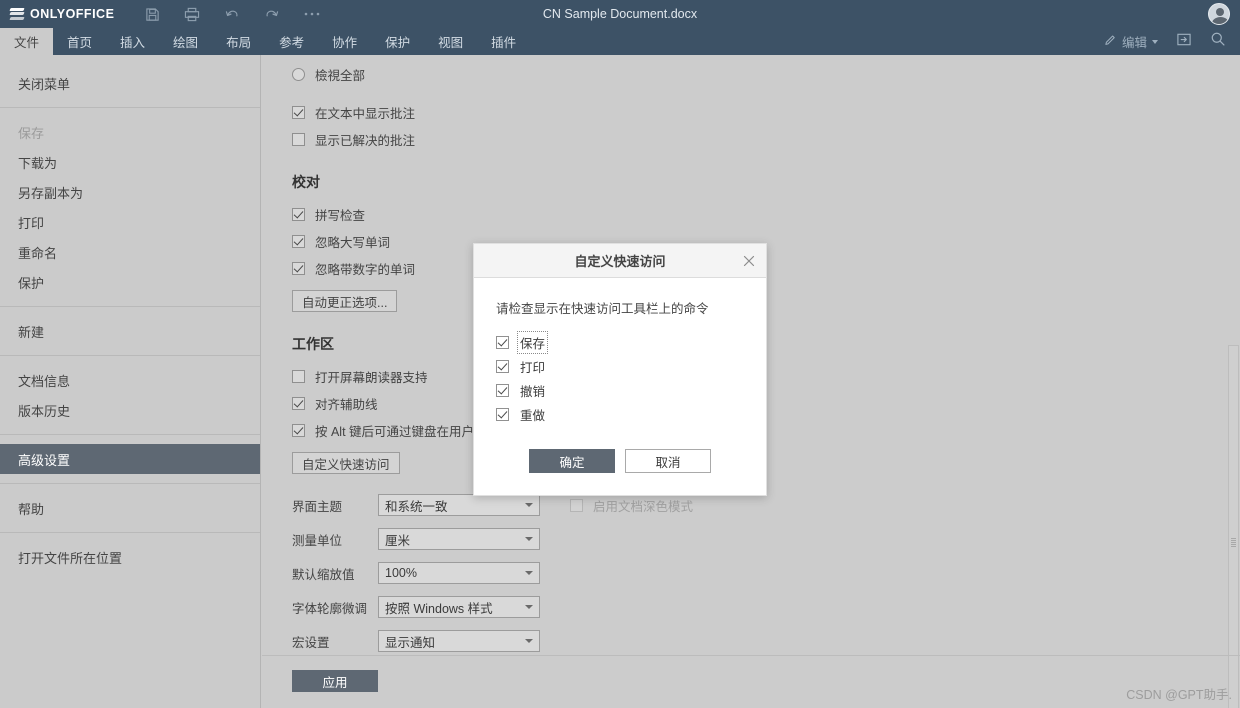 The height and width of the screenshot is (708, 1240). I want to click on undo-icon, so click(232, 14).